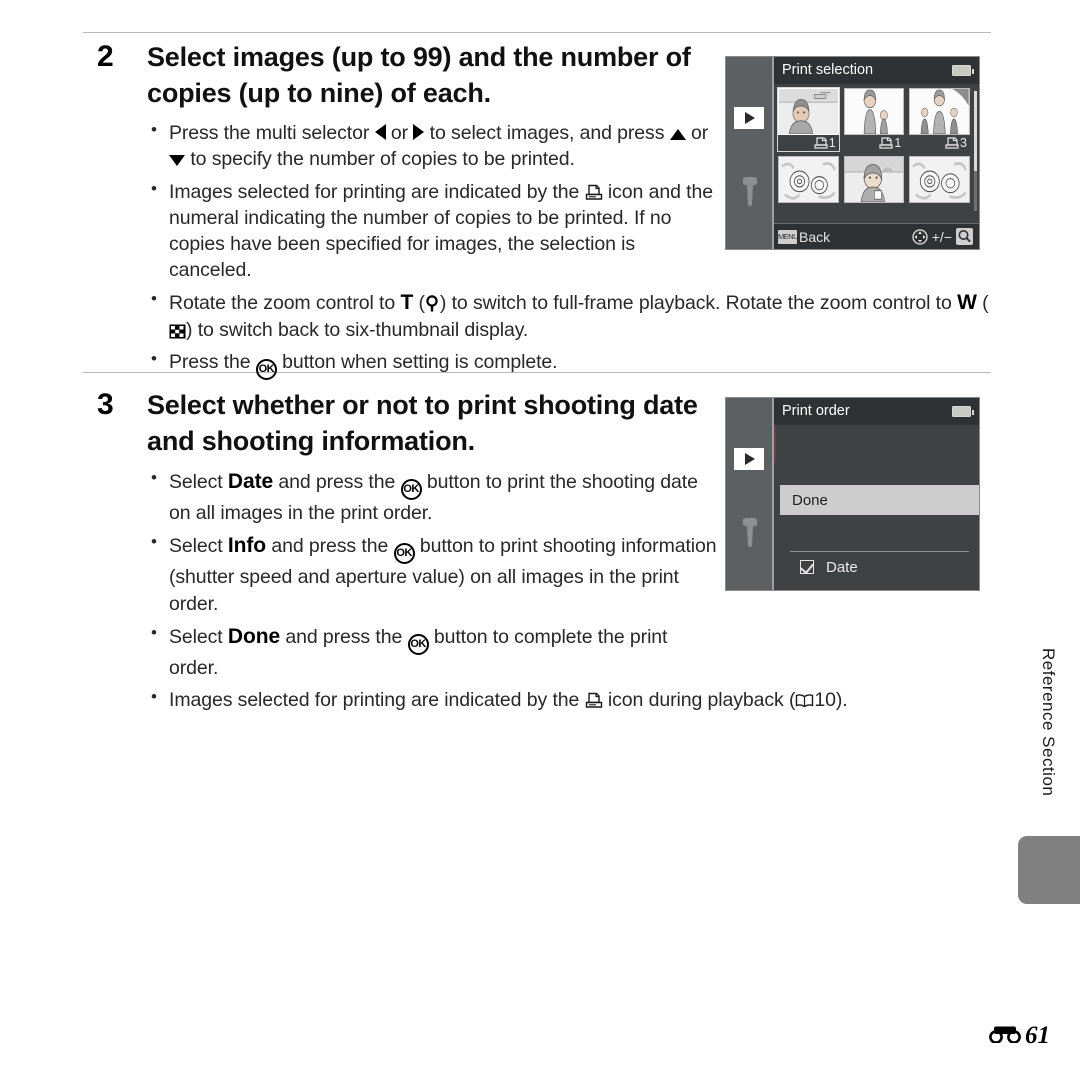 The width and height of the screenshot is (1080, 1080). What do you see at coordinates (807, 590) in the screenshot?
I see `checkbox-unchecked-icon` at bounding box center [807, 590].